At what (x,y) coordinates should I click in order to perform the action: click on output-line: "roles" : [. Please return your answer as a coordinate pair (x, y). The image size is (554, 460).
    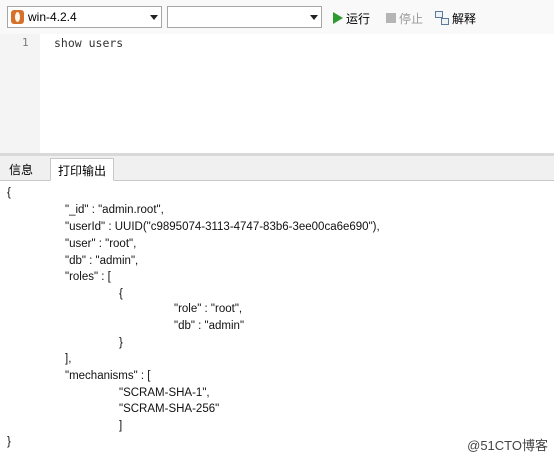
    Looking at the image, I should click on (88, 277).